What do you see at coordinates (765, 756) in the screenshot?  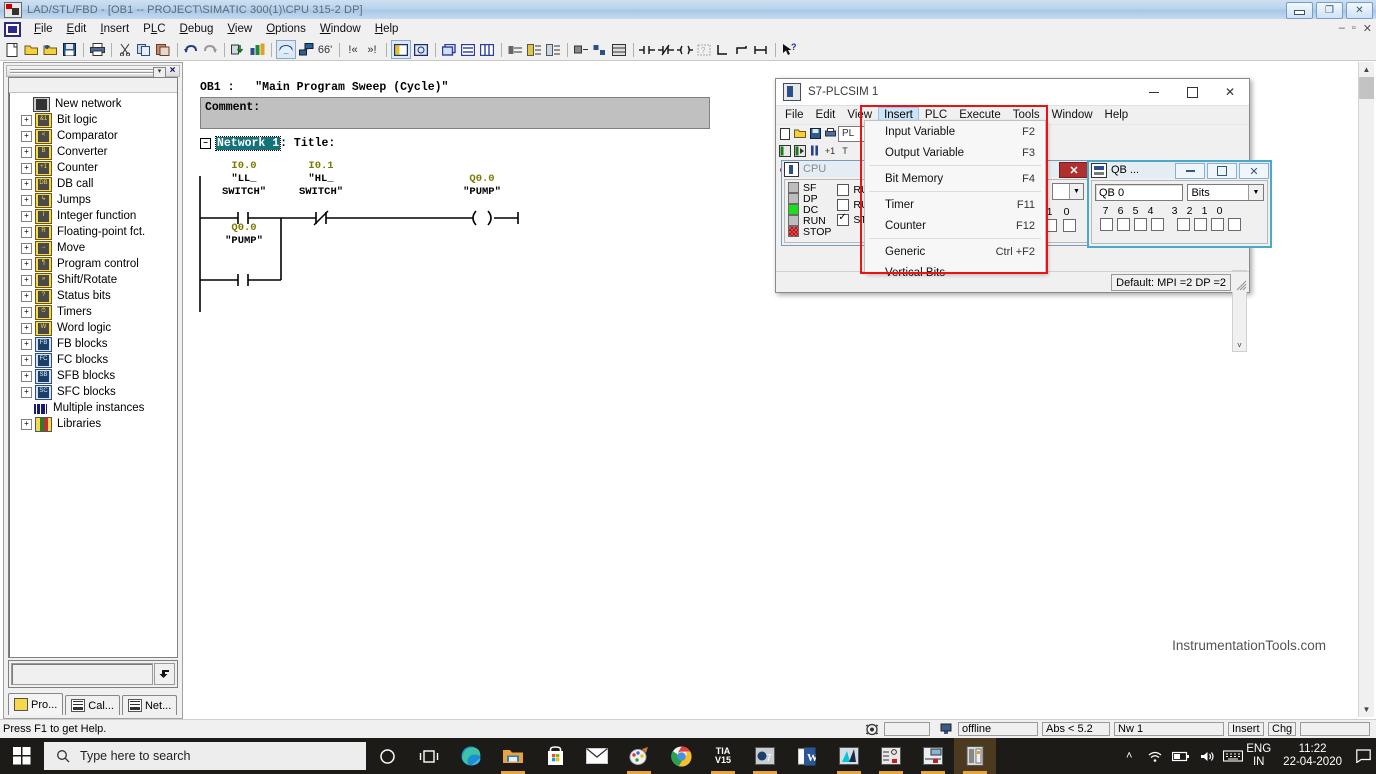 I see `step7-icon: 7` at bounding box center [765, 756].